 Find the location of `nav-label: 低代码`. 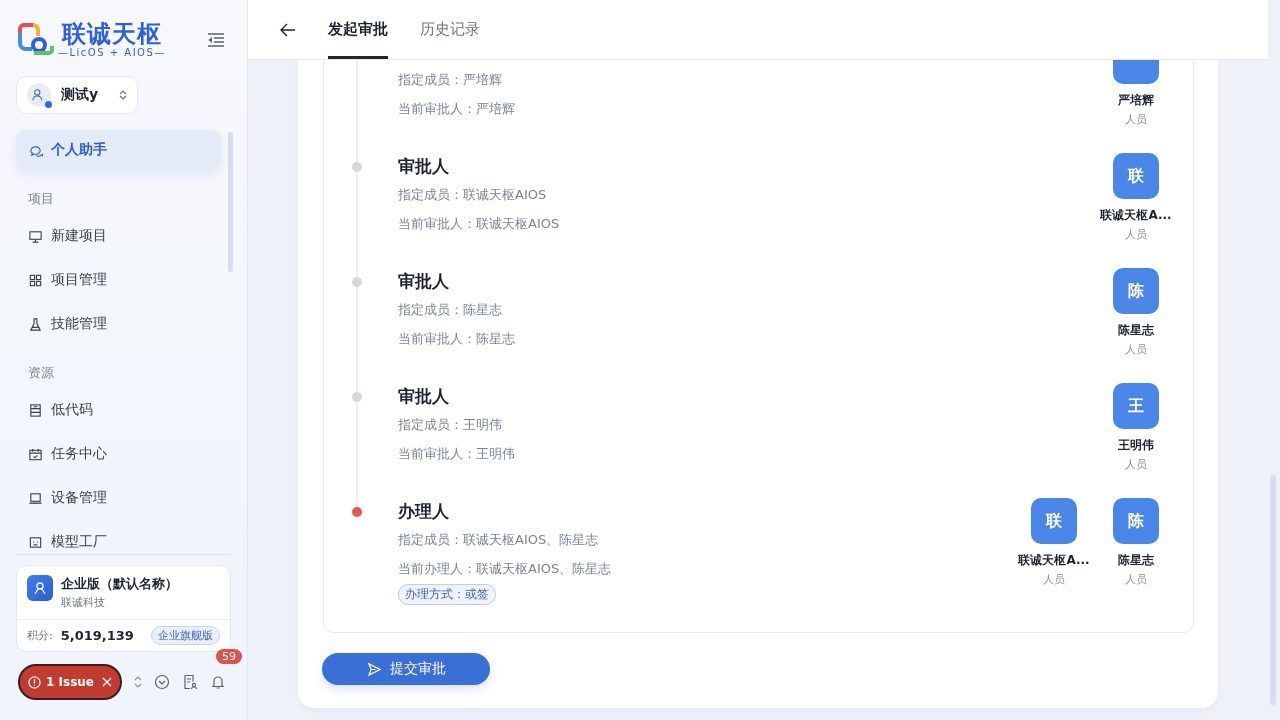

nav-label: 低代码 is located at coordinates (72, 410).